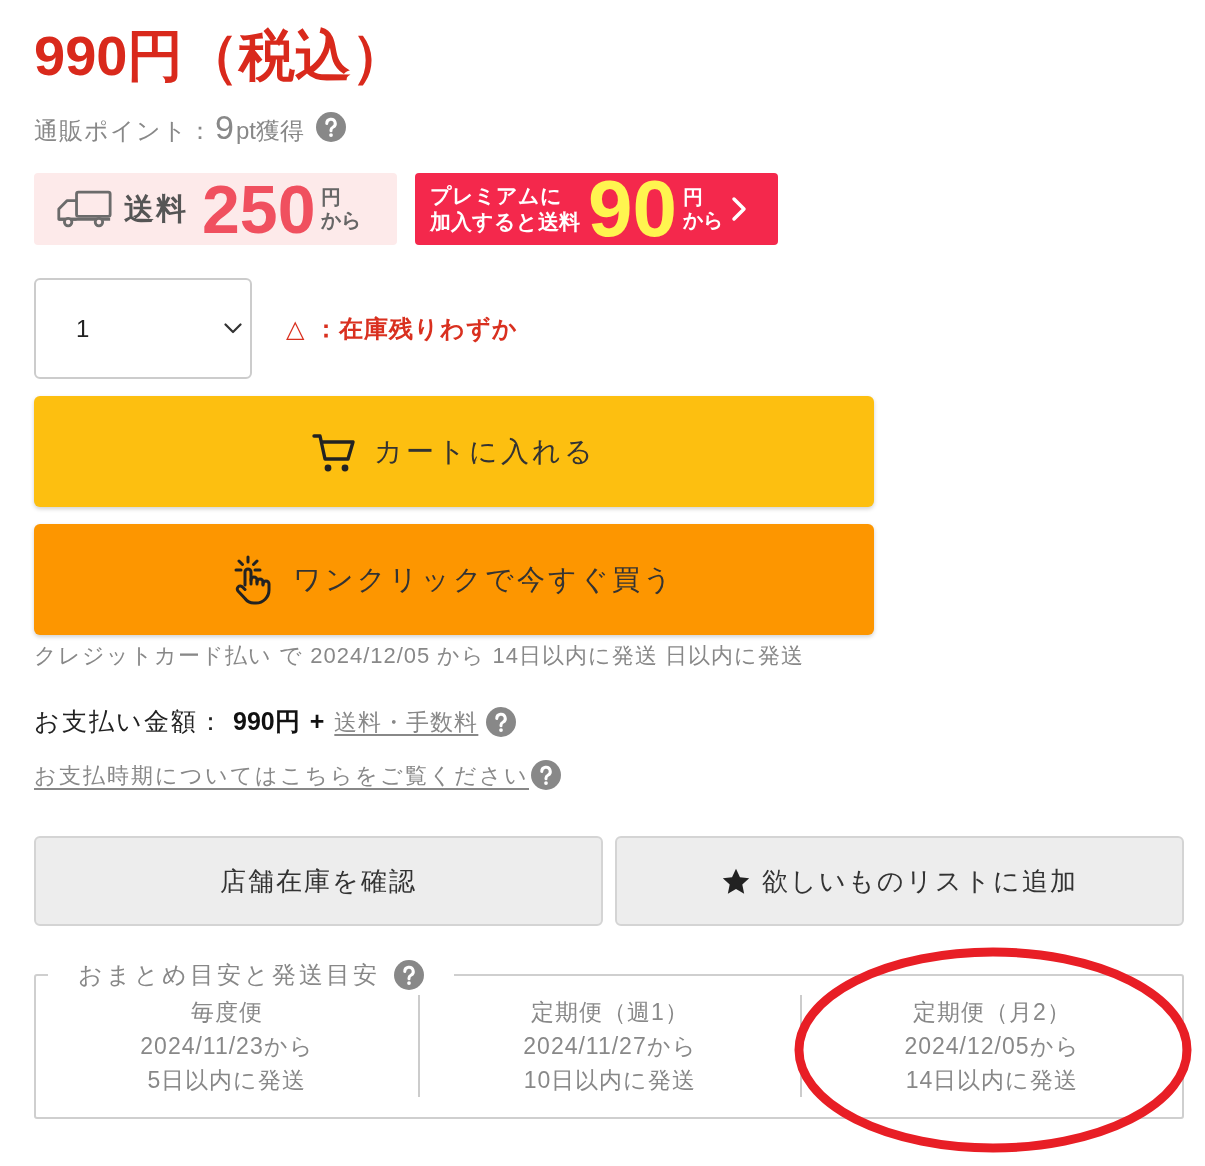 The image size is (1205, 1166). What do you see at coordinates (227, 1080) in the screenshot?
I see `shipping-time: 5日以内に発送` at bounding box center [227, 1080].